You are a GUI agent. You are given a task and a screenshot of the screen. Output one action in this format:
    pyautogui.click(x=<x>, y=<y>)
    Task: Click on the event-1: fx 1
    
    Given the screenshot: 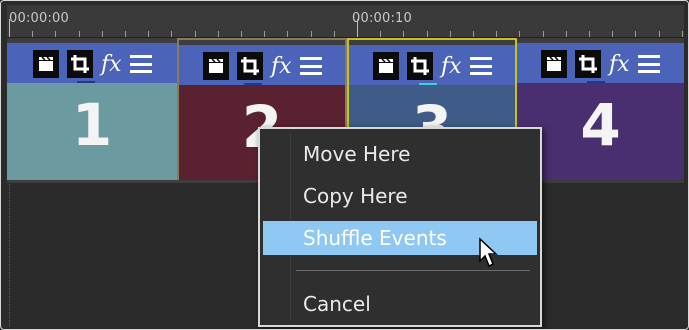 What is the action you would take?
    pyautogui.click(x=92, y=109)
    